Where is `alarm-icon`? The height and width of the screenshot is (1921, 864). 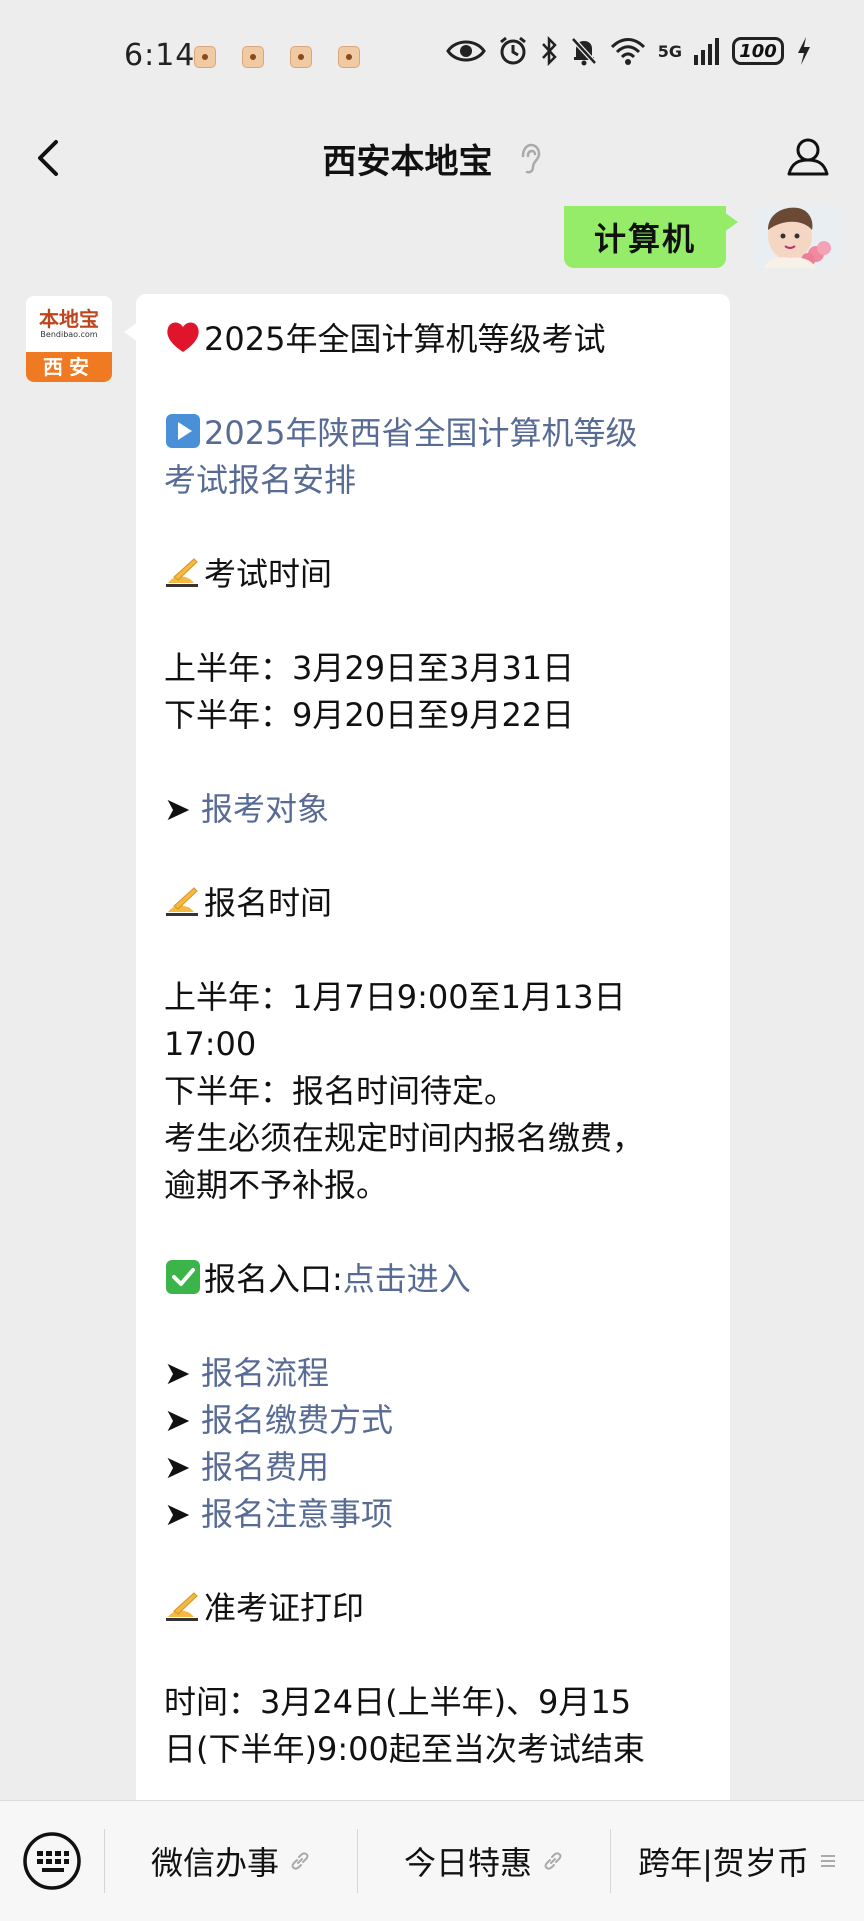 alarm-icon is located at coordinates (512, 50).